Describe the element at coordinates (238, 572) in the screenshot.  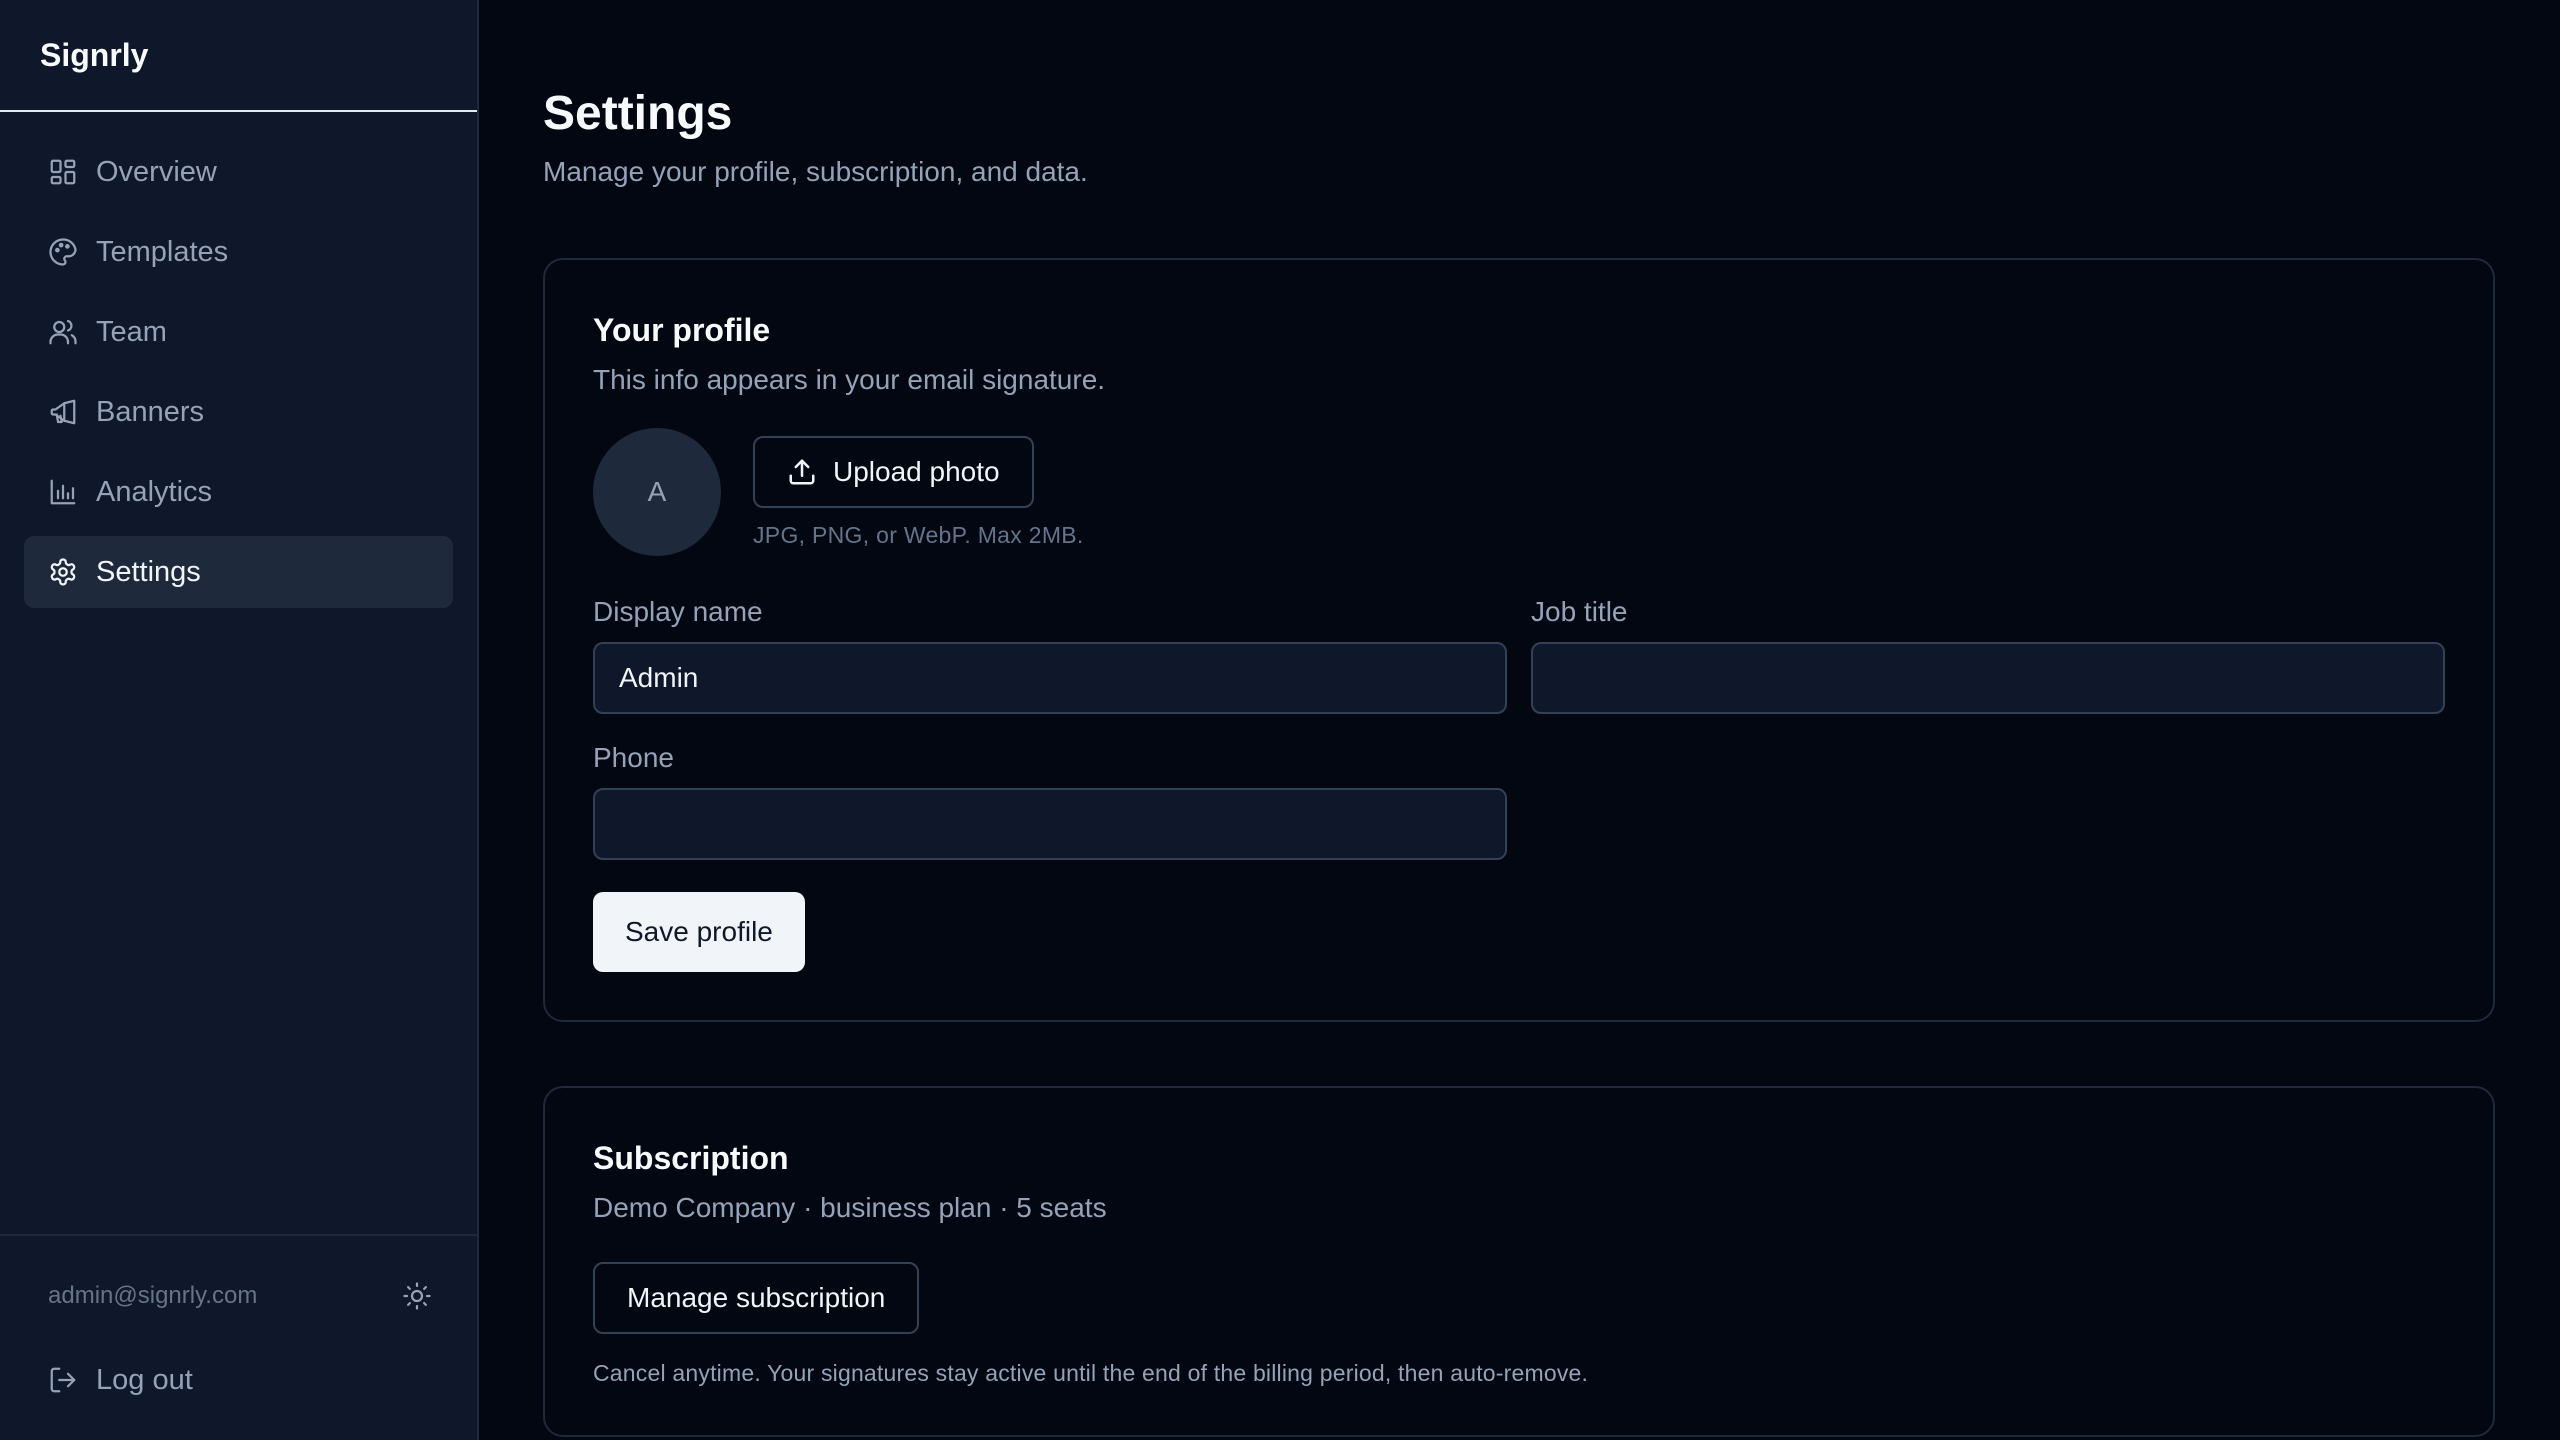
I see `sidebar-item-settings: Settings` at that location.